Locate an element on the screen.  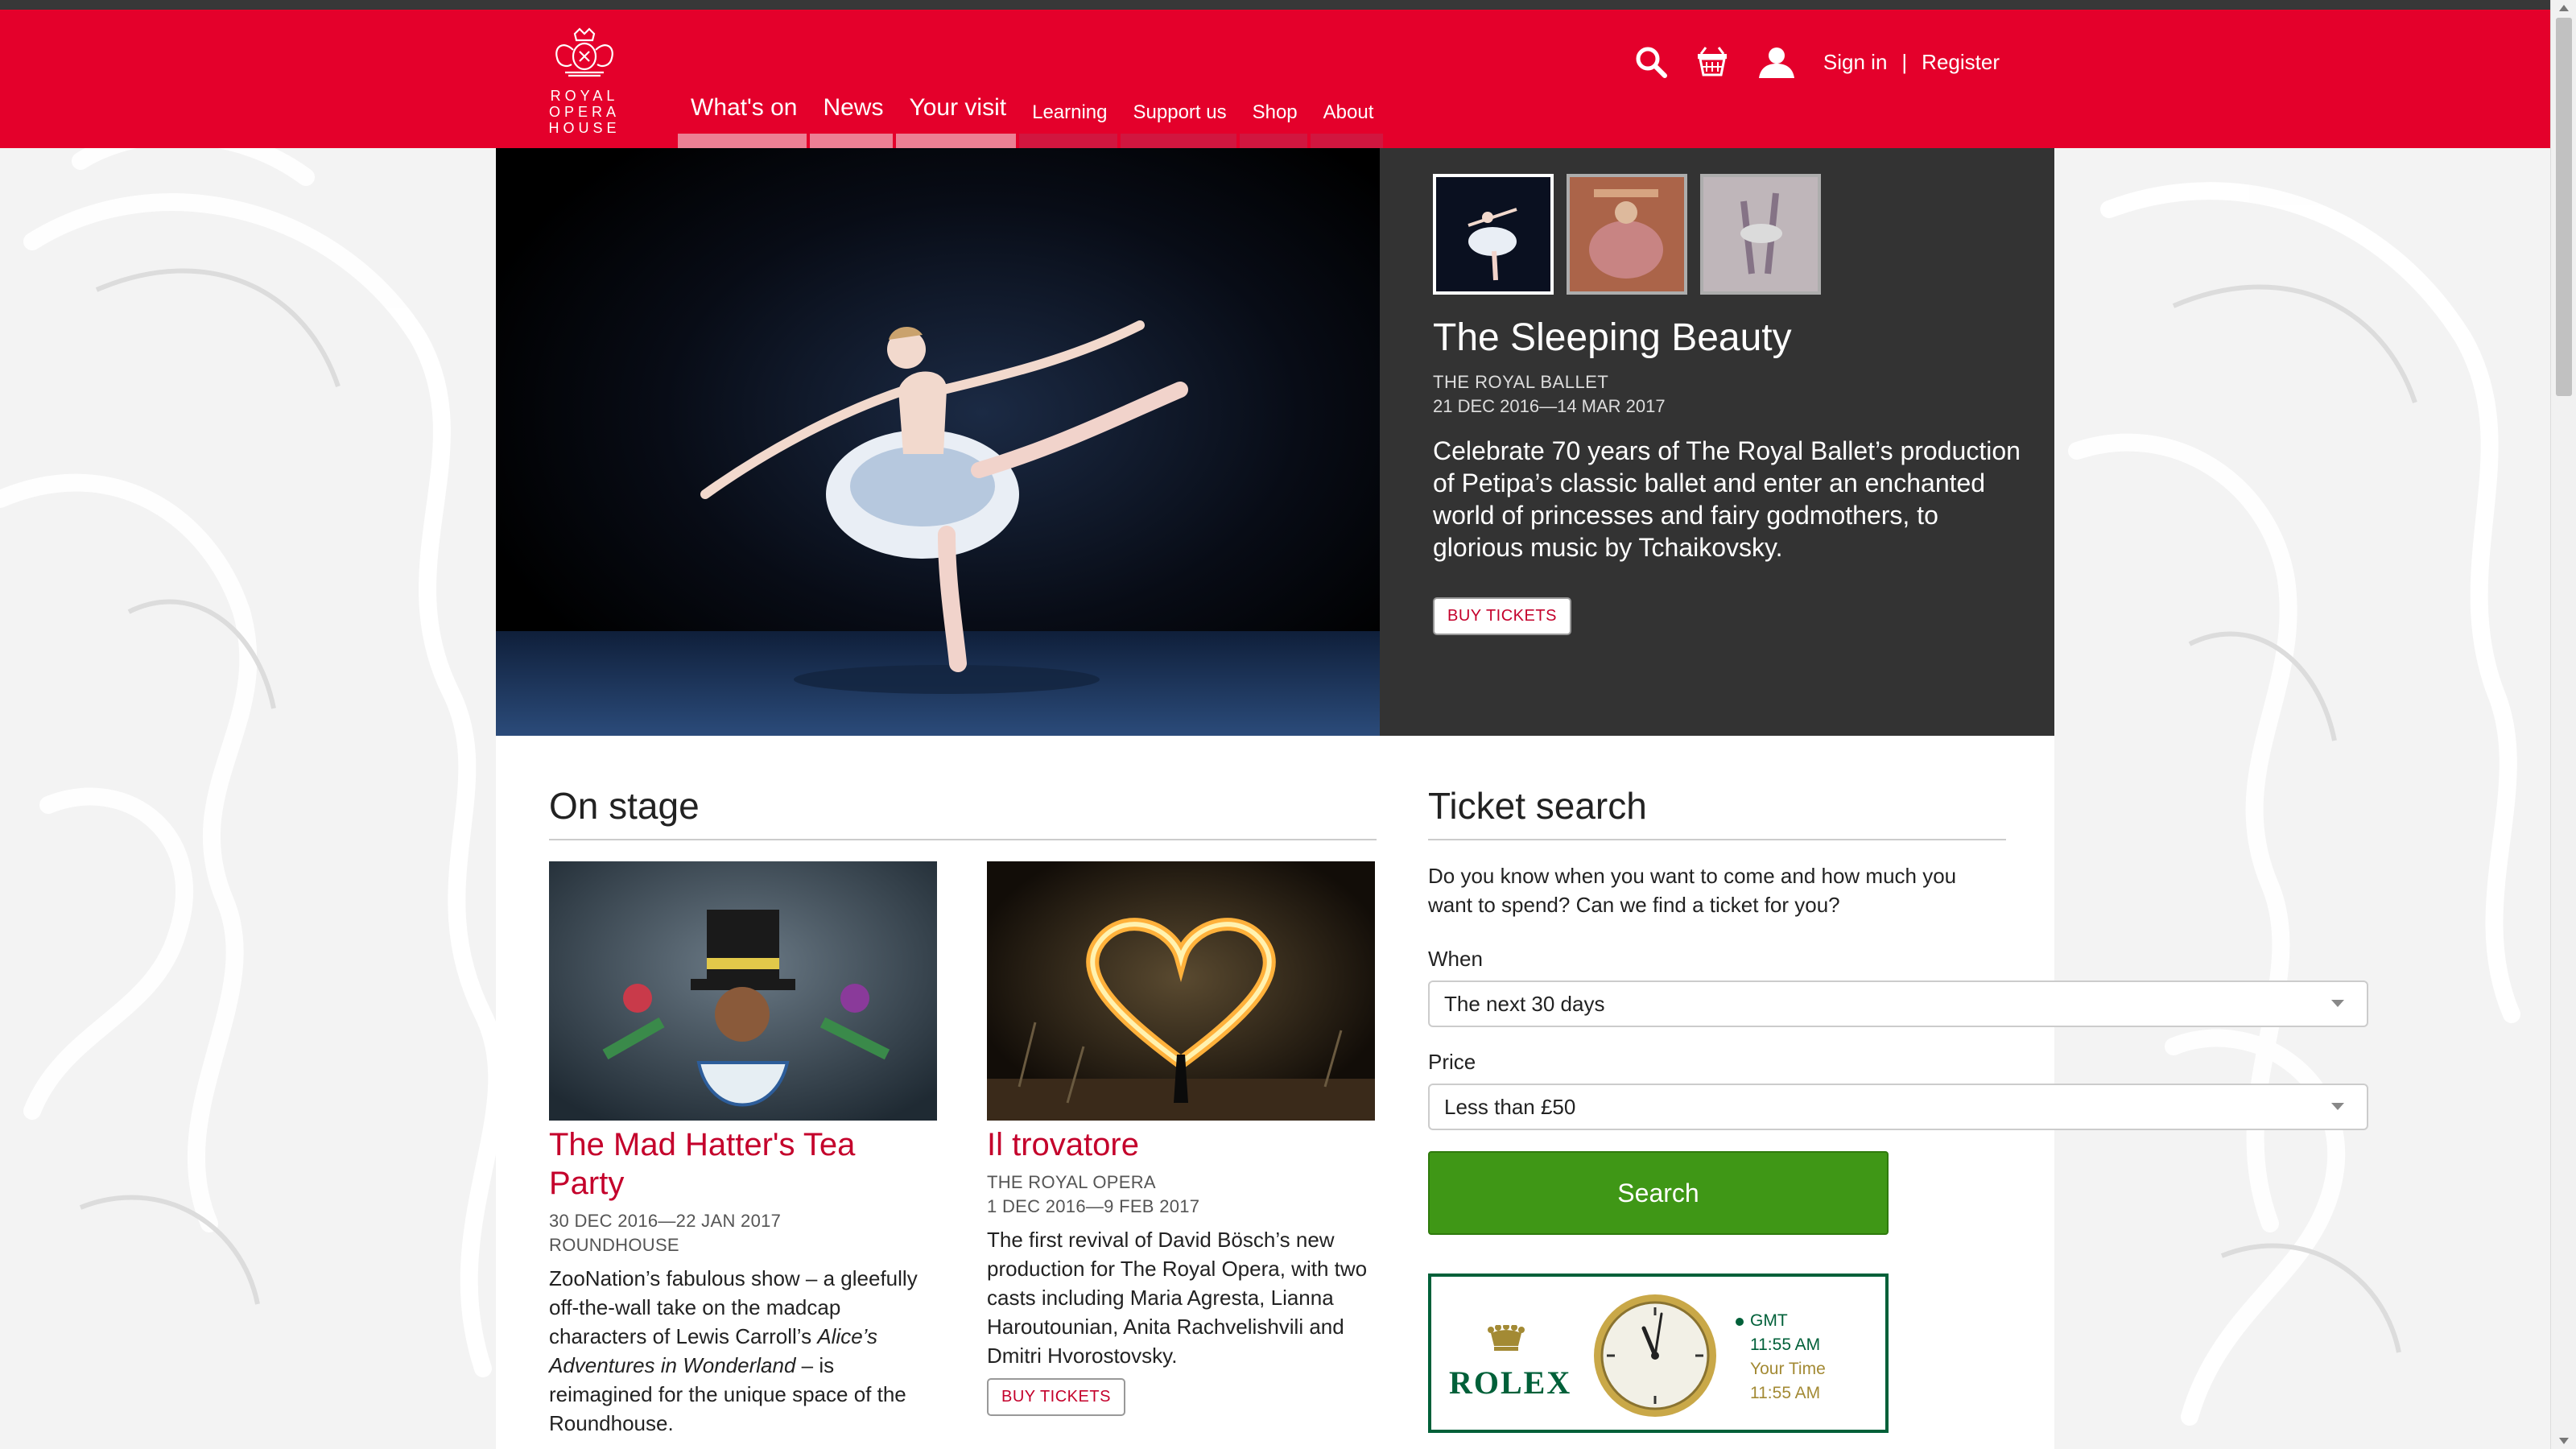
clock-icon is located at coordinates (1655, 1355).